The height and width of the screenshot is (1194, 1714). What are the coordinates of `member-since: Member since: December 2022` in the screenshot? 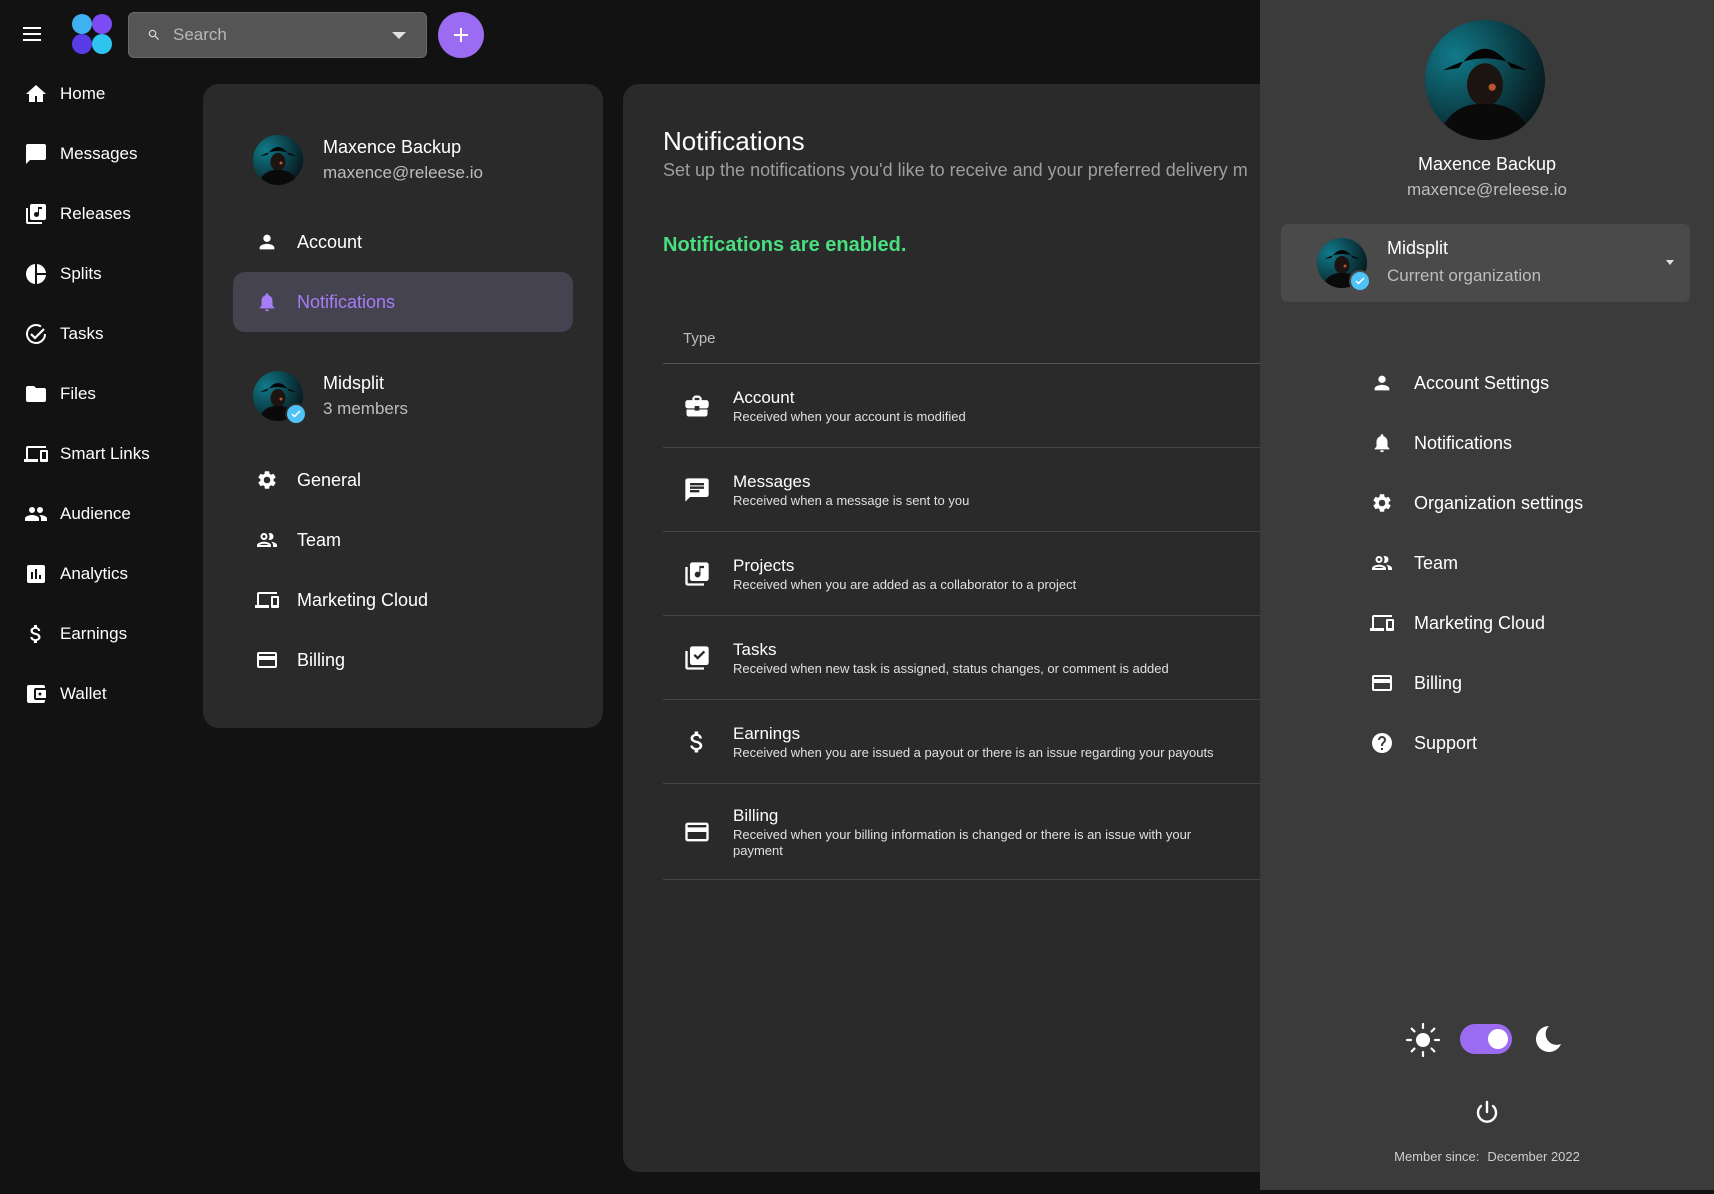 It's located at (1487, 1156).